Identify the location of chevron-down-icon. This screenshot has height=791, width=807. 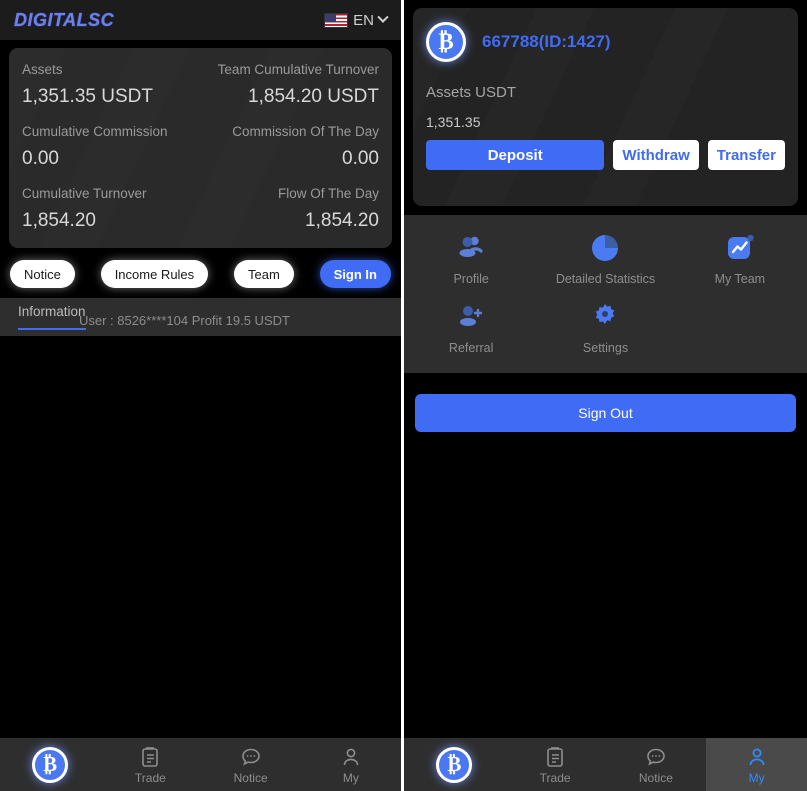
(383, 17).